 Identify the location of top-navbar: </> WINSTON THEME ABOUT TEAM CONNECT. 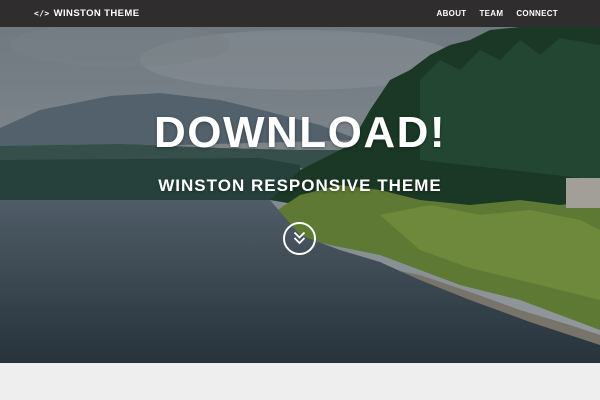
(300, 13).